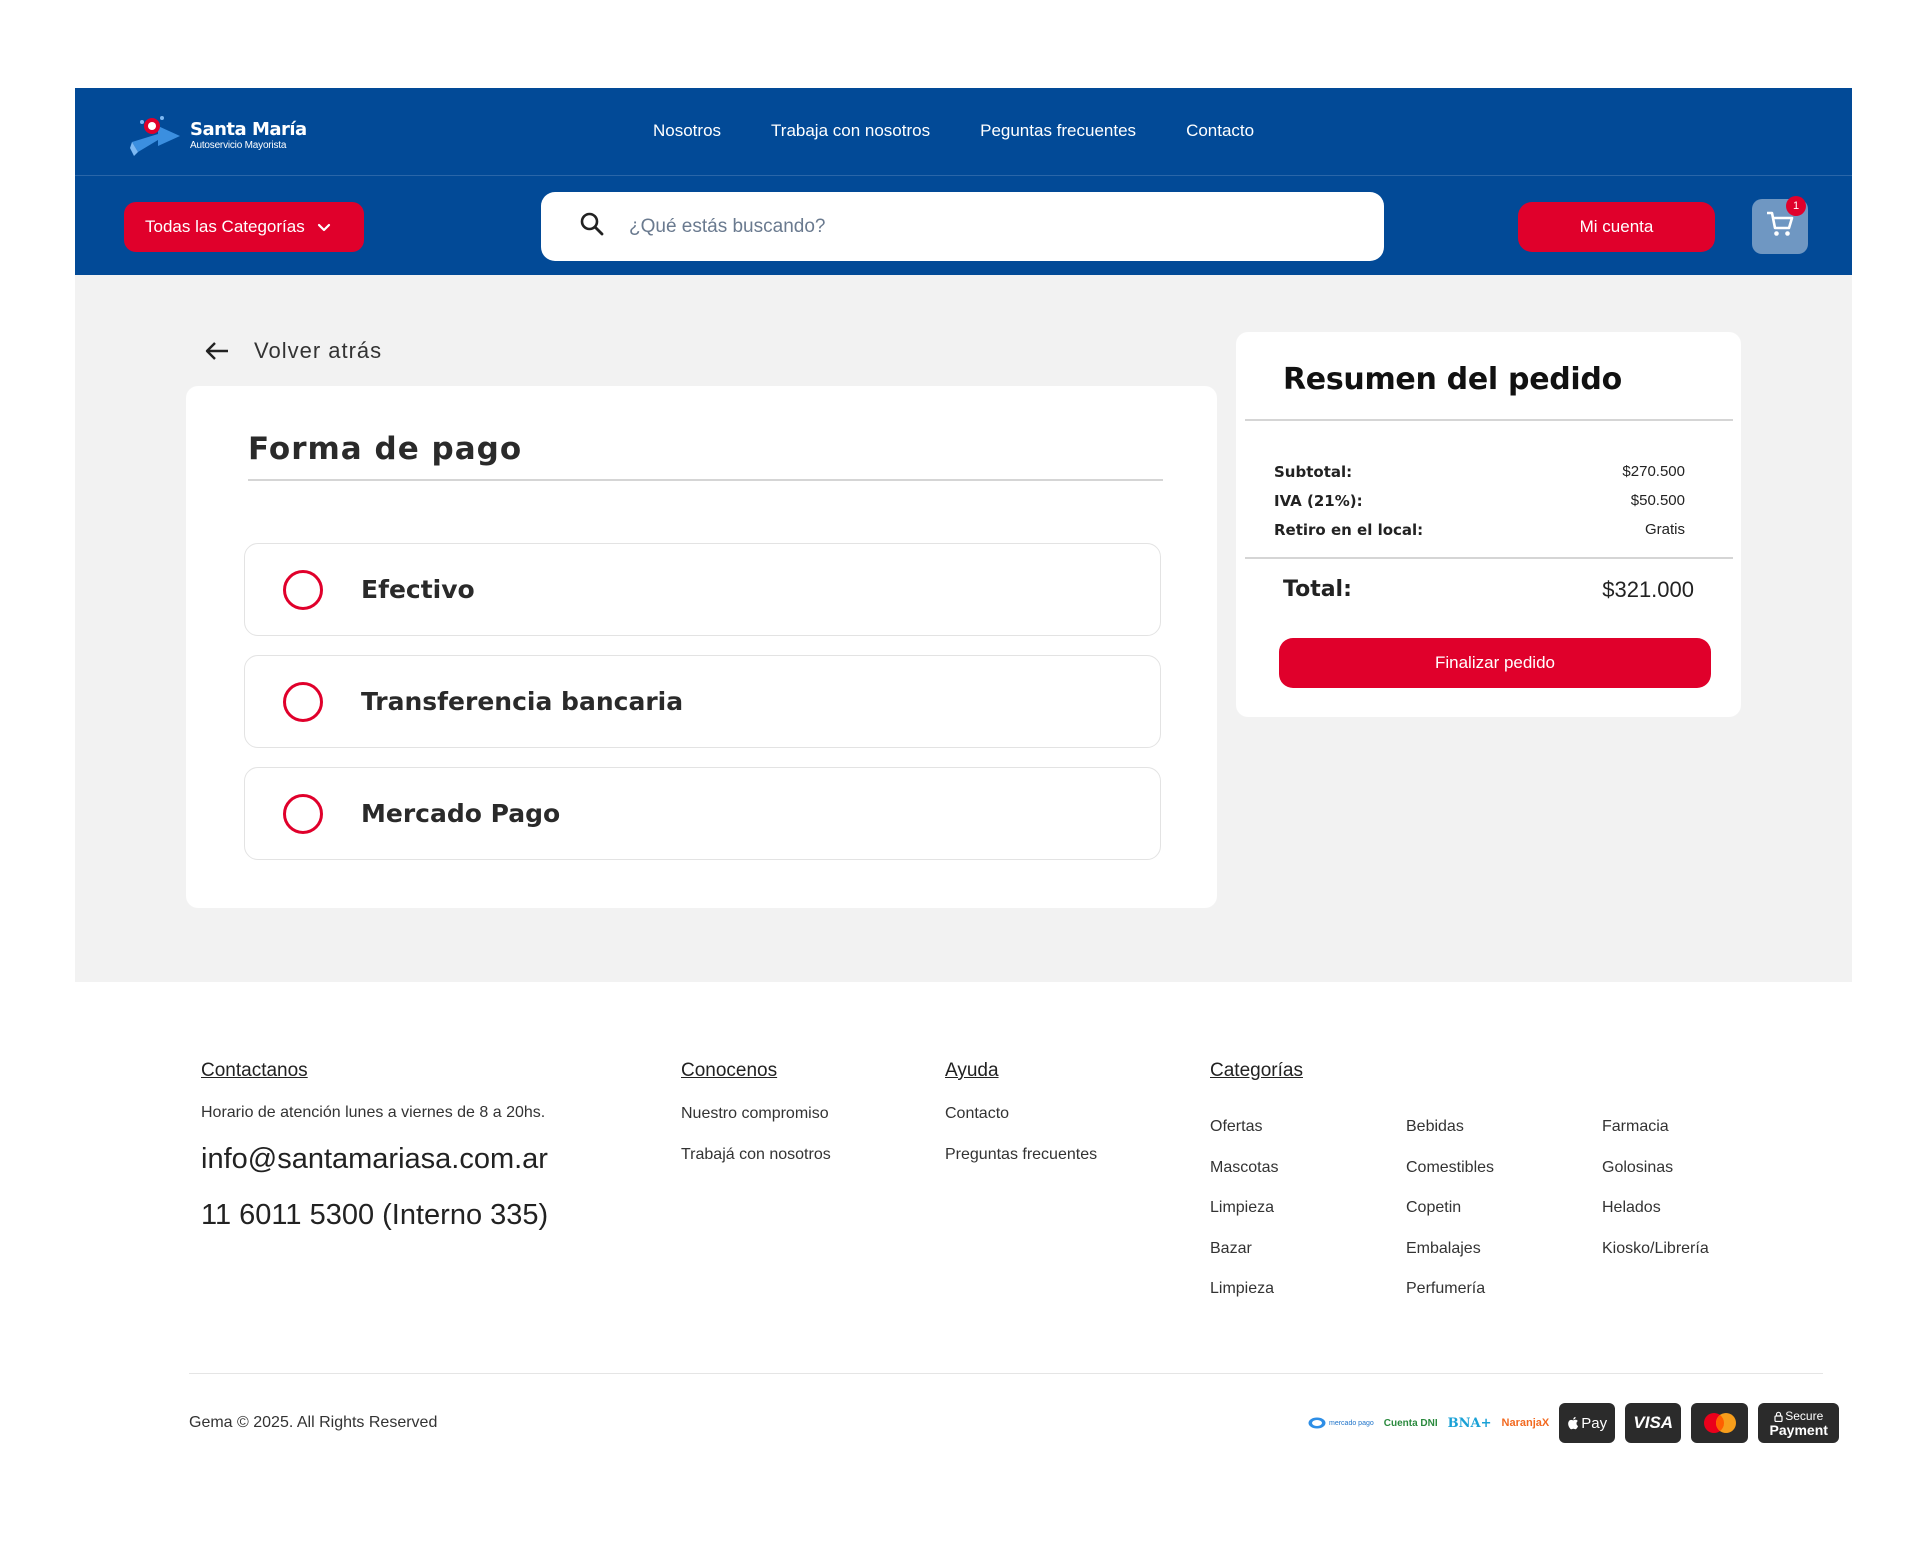  Describe the element at coordinates (1351, 1423) in the screenshot. I see `mercadopago-logo-text: mercado pago` at that location.